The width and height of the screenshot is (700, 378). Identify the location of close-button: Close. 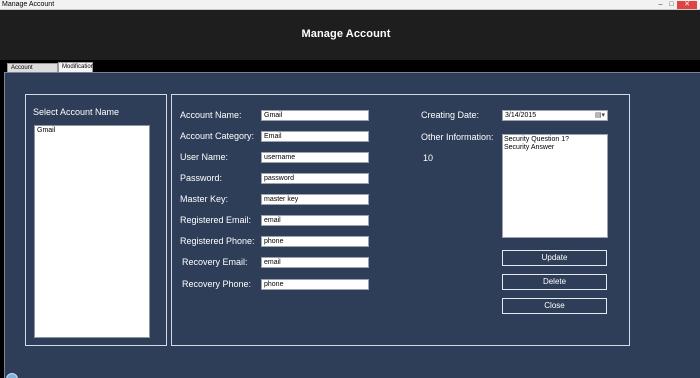
(554, 306).